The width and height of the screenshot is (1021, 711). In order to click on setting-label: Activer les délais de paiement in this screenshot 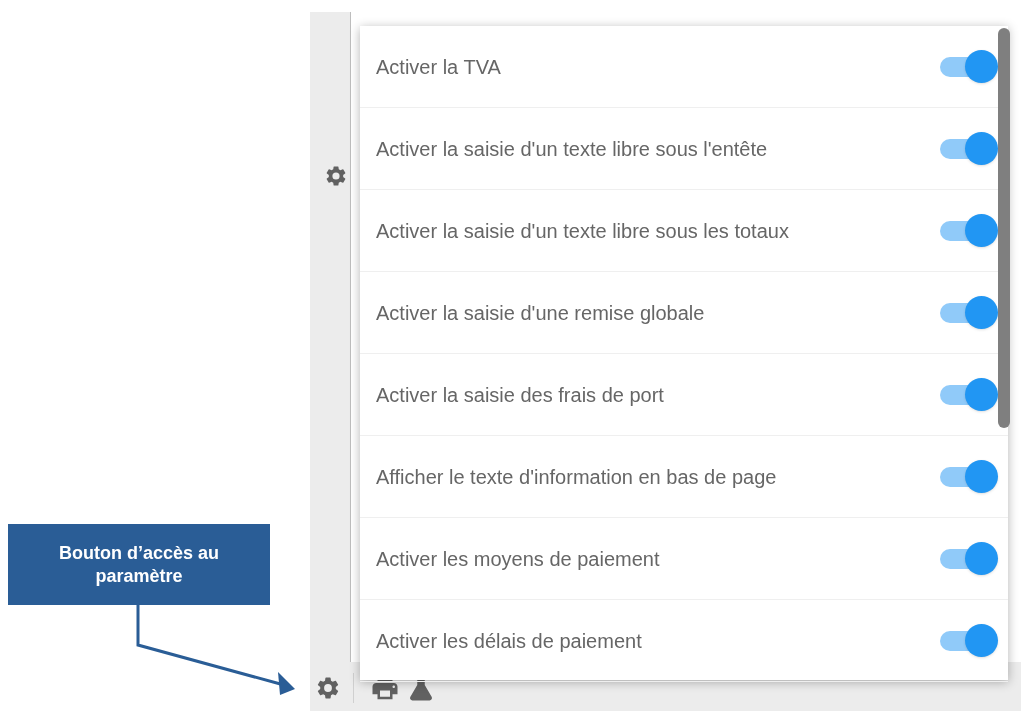, I will do `click(509, 641)`.